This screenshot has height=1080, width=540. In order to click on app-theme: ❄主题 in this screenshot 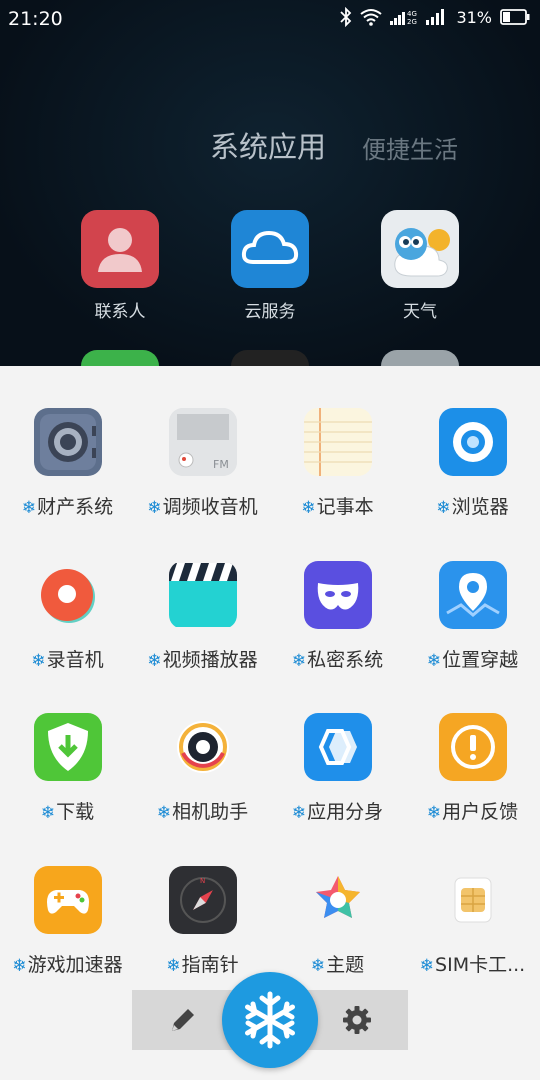, I will do `click(337, 921)`.